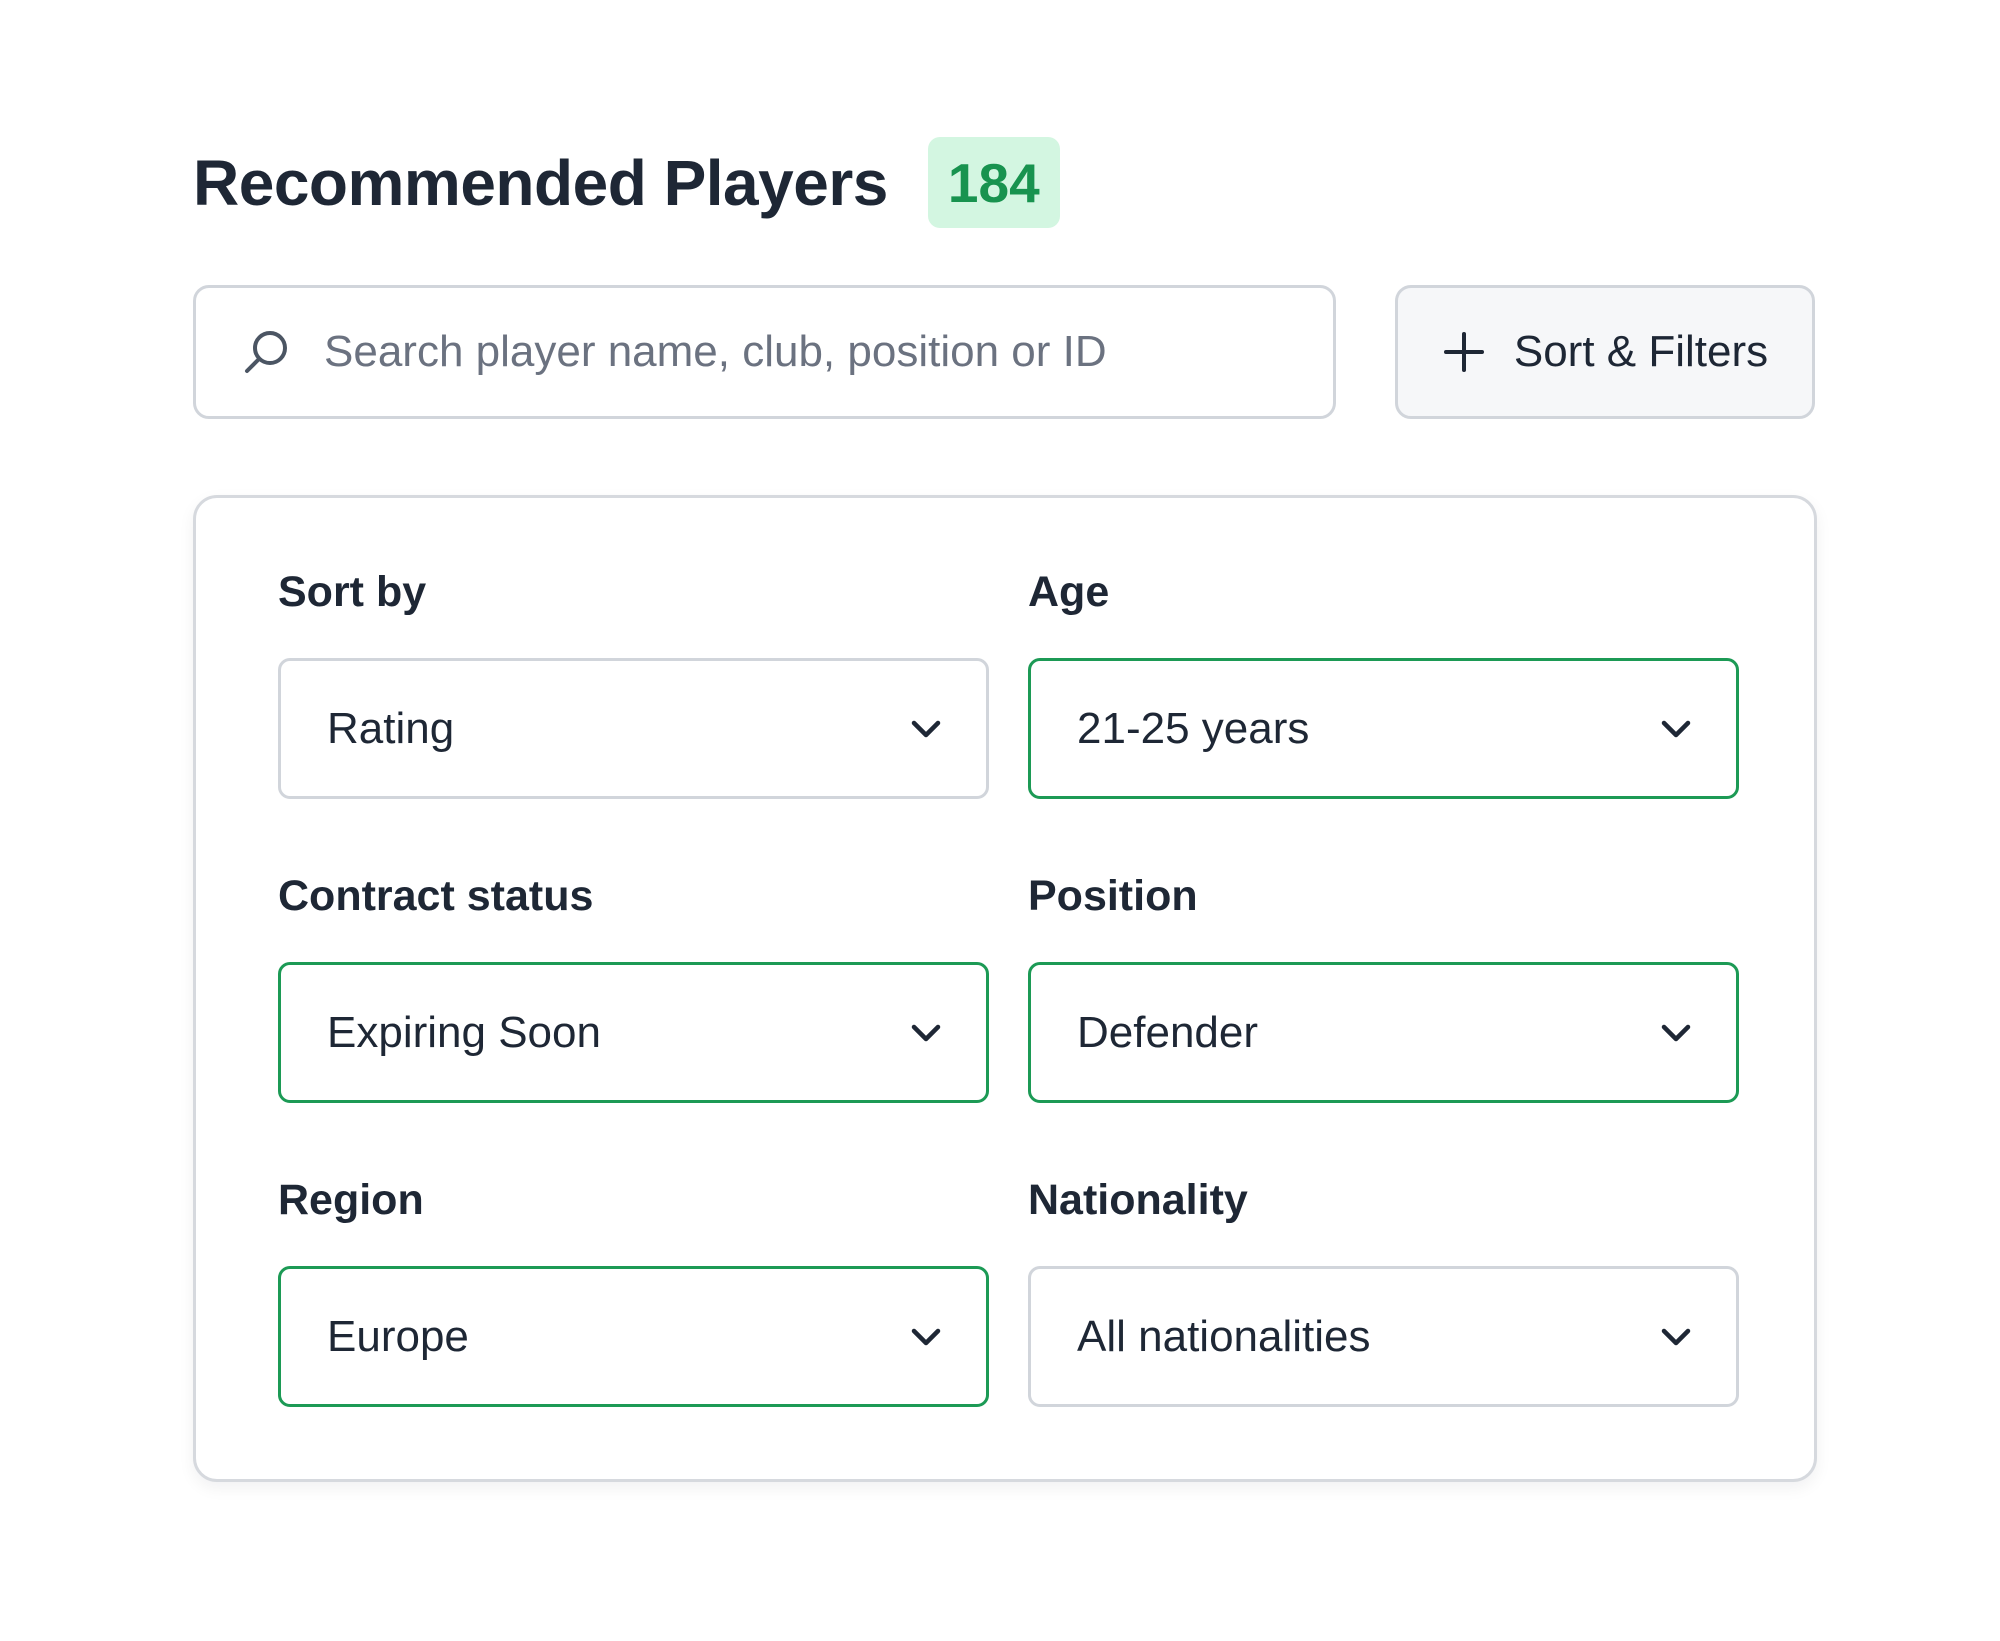 The height and width of the screenshot is (1641, 2000). What do you see at coordinates (1193, 728) in the screenshot?
I see `age-value: 21-25 years` at bounding box center [1193, 728].